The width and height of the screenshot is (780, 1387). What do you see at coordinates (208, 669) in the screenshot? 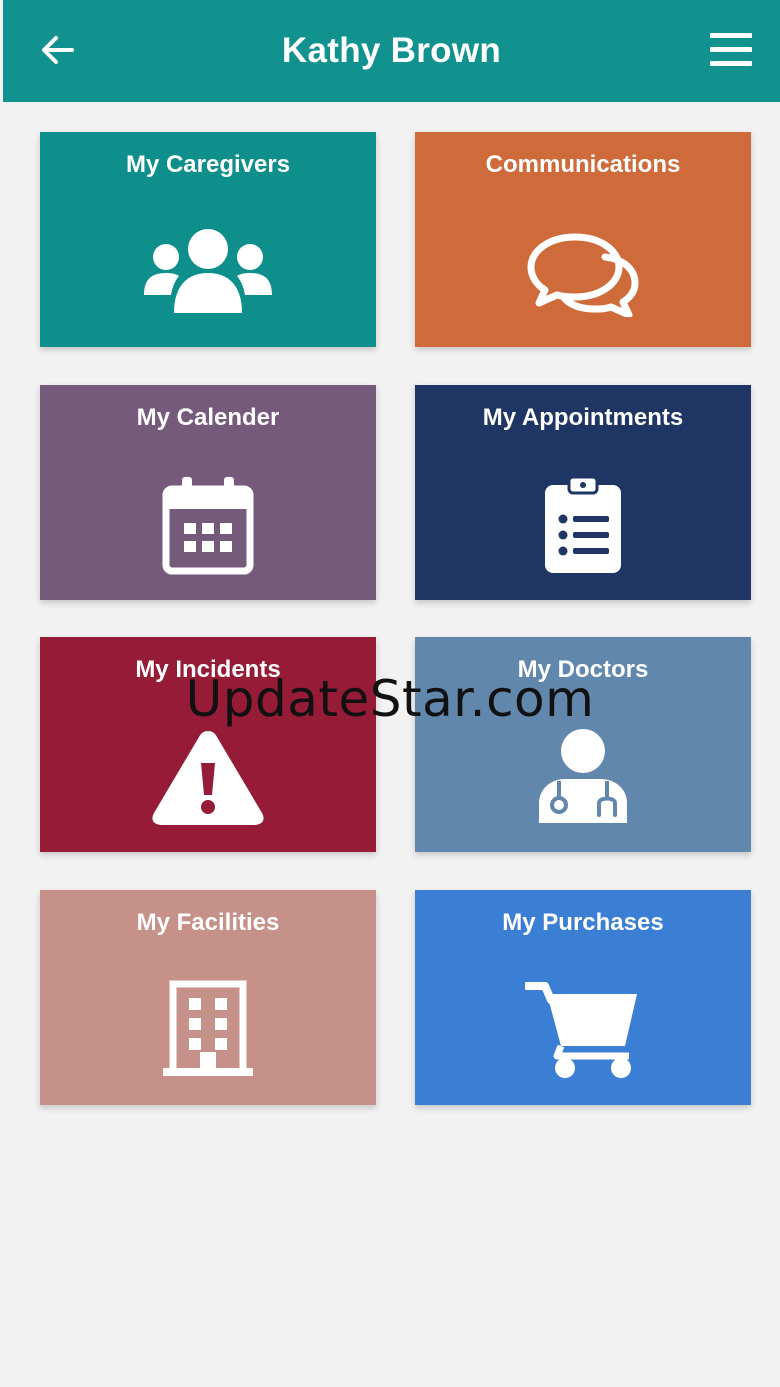
I see `tile-label: My Incidents` at bounding box center [208, 669].